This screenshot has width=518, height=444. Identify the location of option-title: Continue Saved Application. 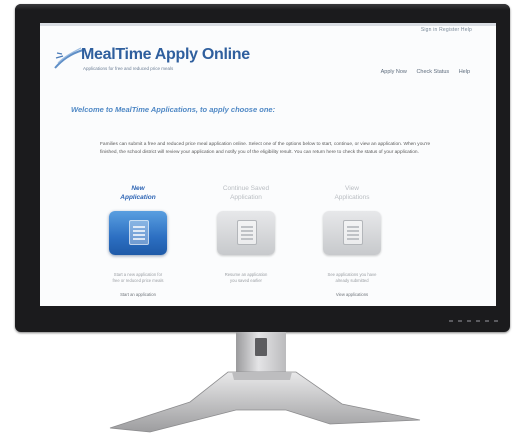
(246, 196).